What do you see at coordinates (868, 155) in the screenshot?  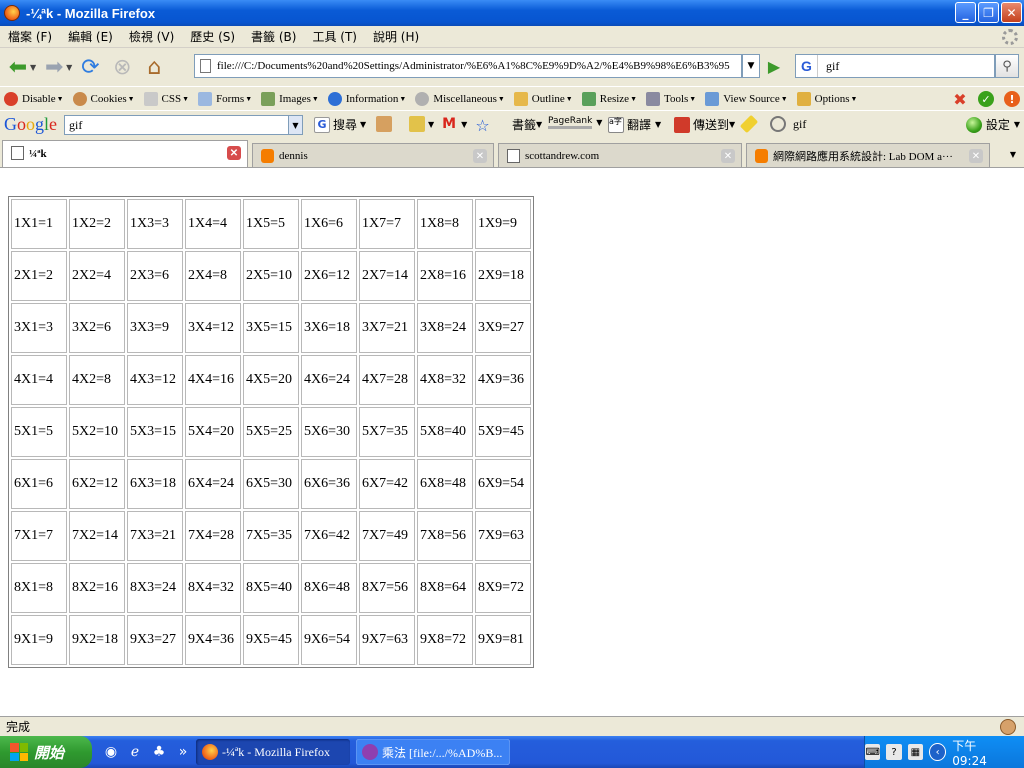 I see `tab-lab-dom: 網際網路應用系統設計: Lab DOM a··· ✕` at bounding box center [868, 155].